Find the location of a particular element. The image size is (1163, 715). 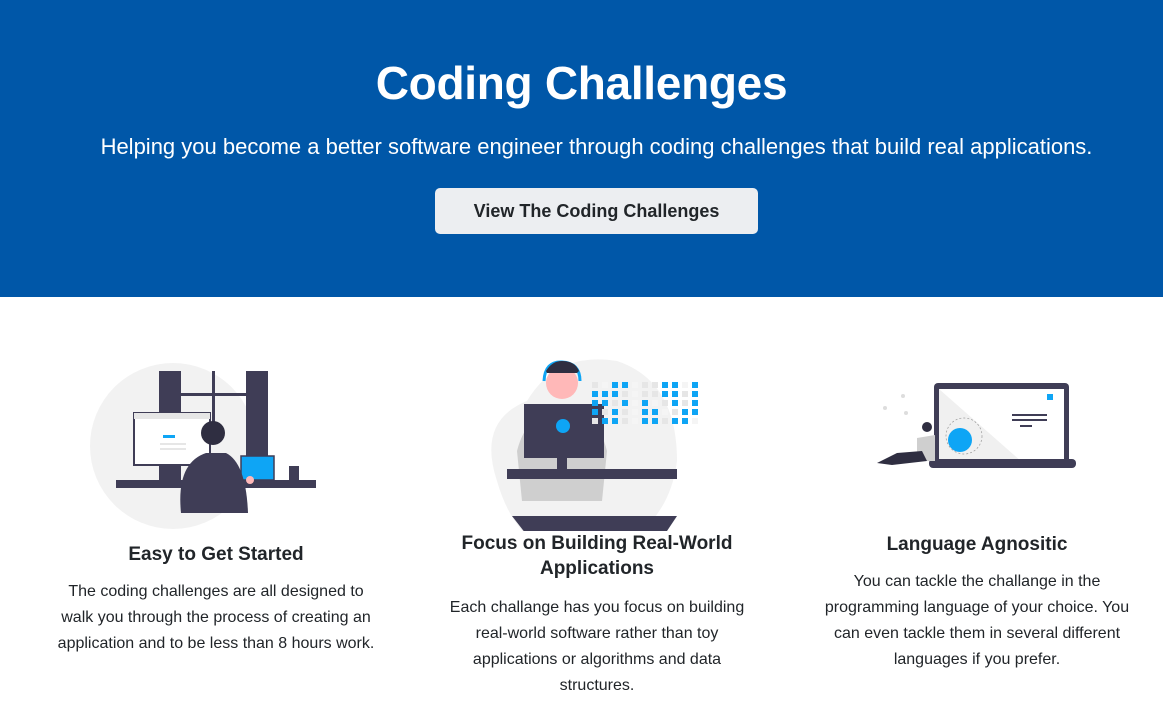

feature-title: Easy to Get Started is located at coordinates (216, 554).